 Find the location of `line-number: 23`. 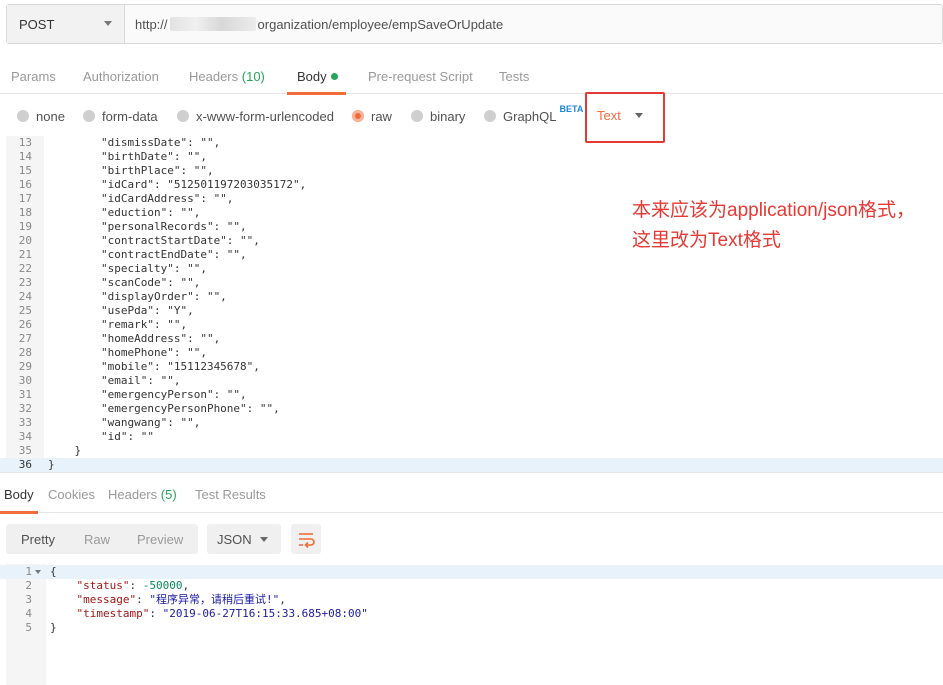

line-number: 23 is located at coordinates (25, 282).